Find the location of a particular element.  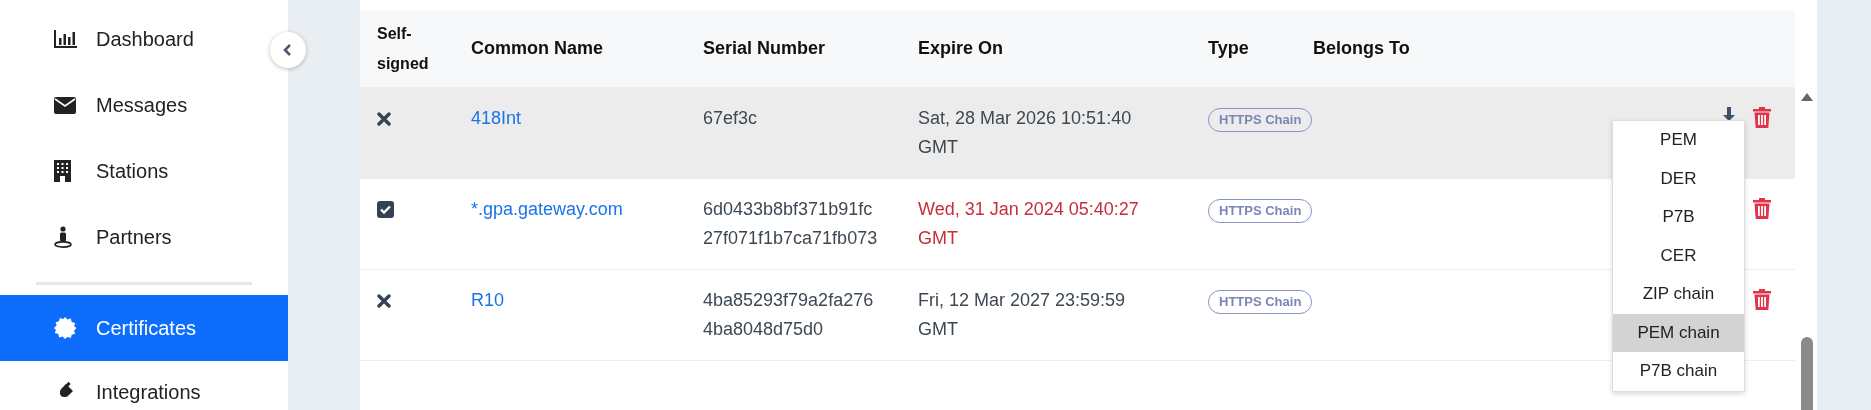

badge-icon is located at coordinates (65, 328).